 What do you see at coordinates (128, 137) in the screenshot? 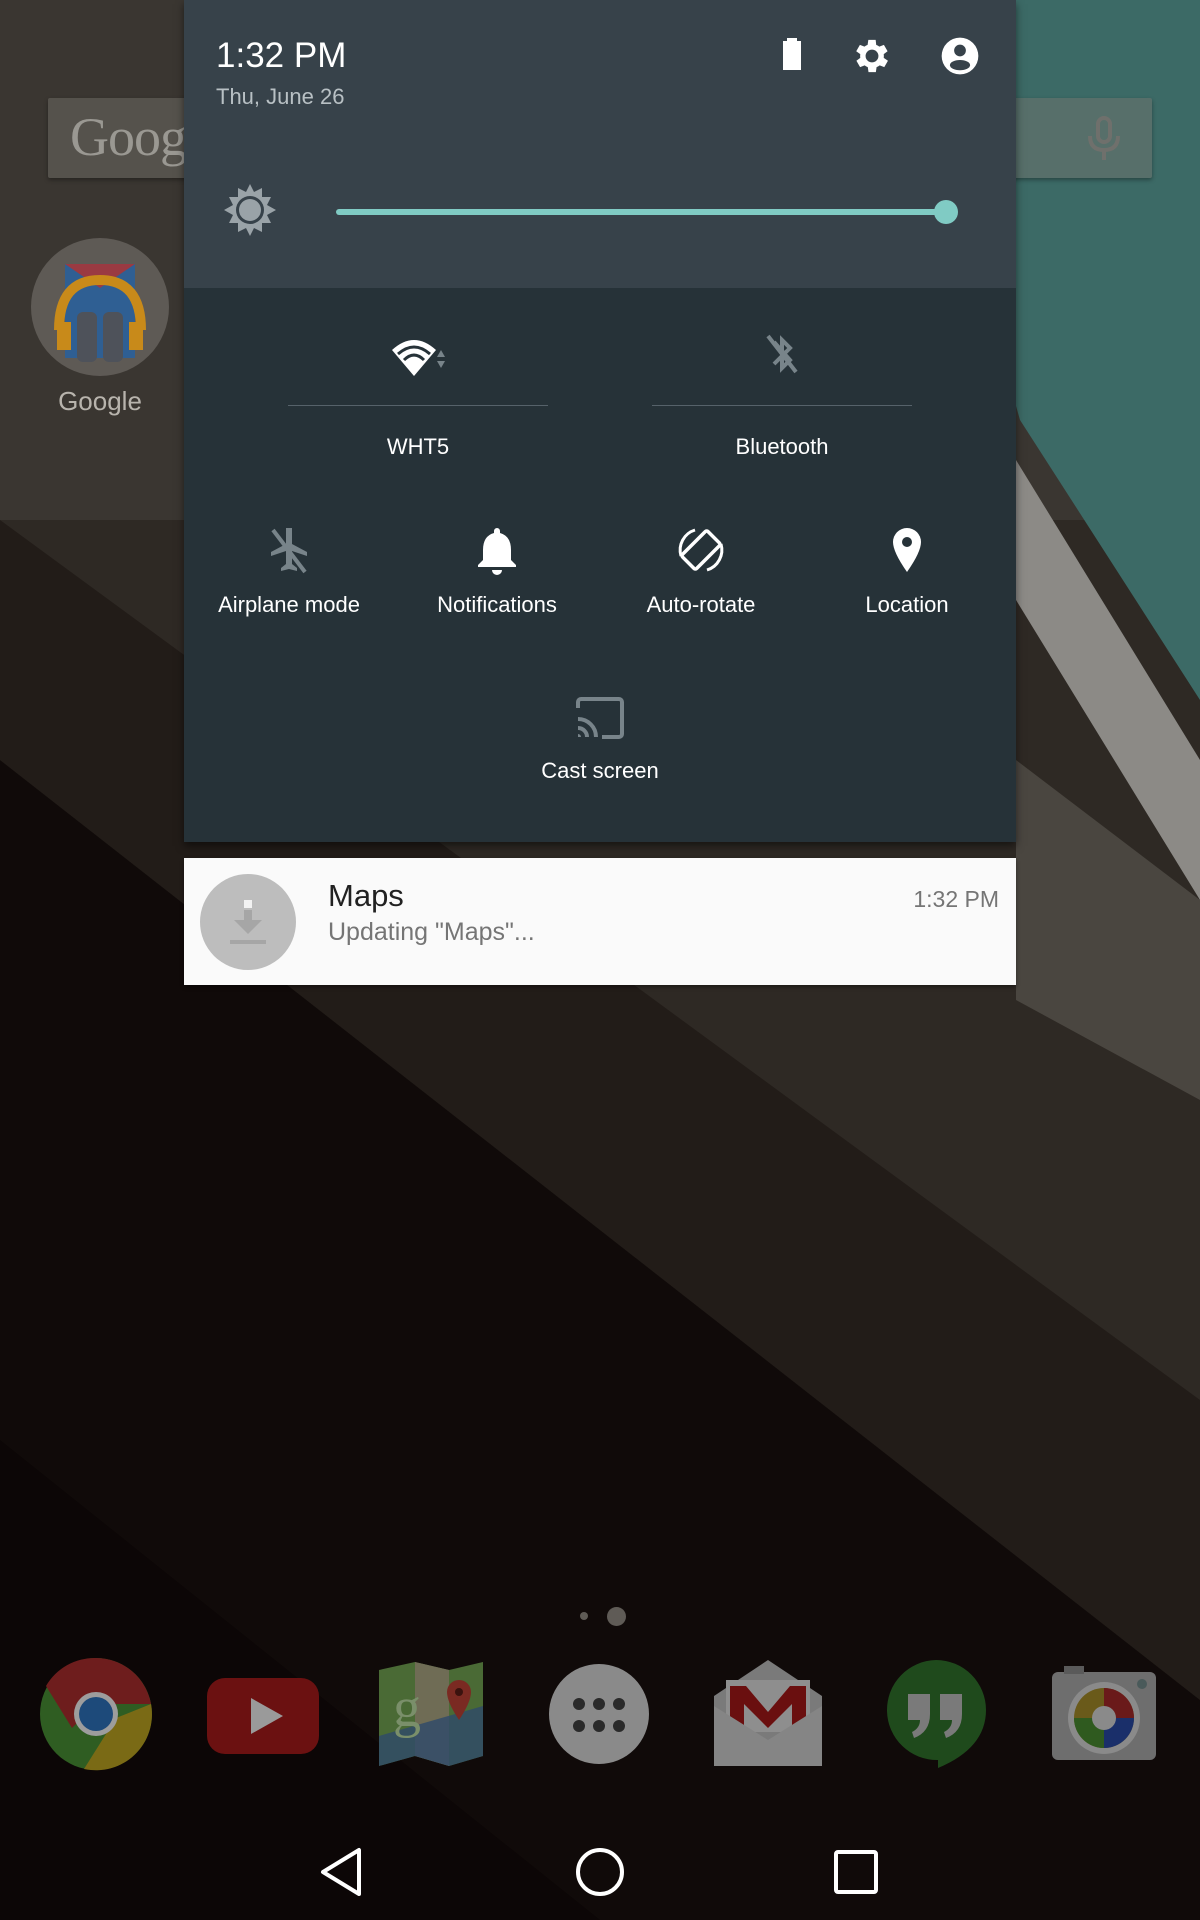
I see `google-logo: Goog` at bounding box center [128, 137].